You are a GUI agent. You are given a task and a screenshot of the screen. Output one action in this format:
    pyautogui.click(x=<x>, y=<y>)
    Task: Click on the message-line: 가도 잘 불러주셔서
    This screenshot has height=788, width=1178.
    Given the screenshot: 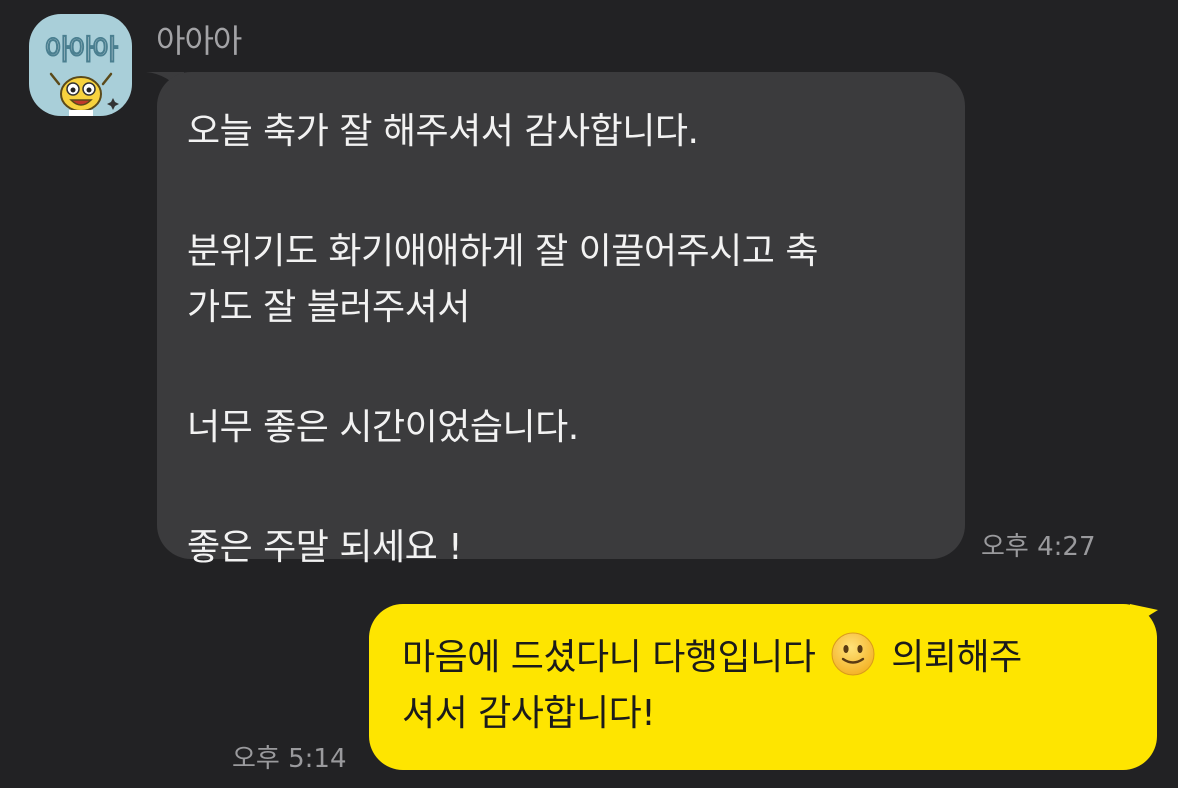 What is the action you would take?
    pyautogui.click(x=328, y=307)
    